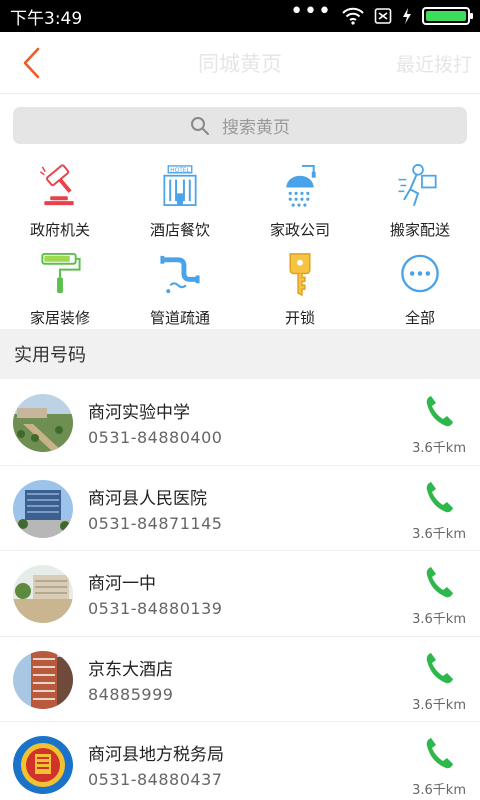 The width and height of the screenshot is (480, 800). Describe the element at coordinates (179, 318) in the screenshot. I see `category-label: 管道疏通` at that location.